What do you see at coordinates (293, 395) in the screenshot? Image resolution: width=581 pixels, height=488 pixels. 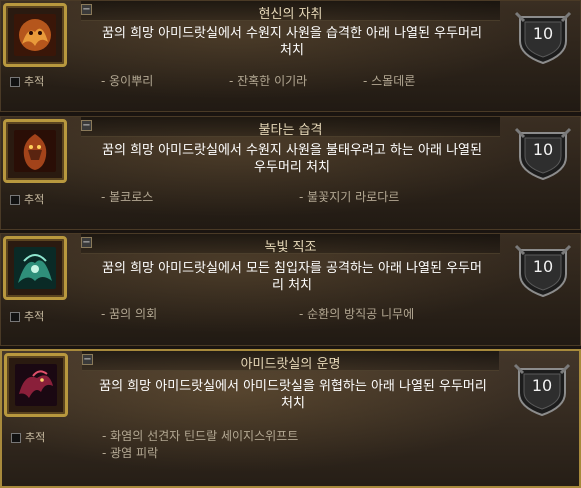 I see `achievement-description: 꿈의 희망 아미드랏실에서 아미드랏실을 위협하는 아래 나열된 우두머리 처치` at bounding box center [293, 395].